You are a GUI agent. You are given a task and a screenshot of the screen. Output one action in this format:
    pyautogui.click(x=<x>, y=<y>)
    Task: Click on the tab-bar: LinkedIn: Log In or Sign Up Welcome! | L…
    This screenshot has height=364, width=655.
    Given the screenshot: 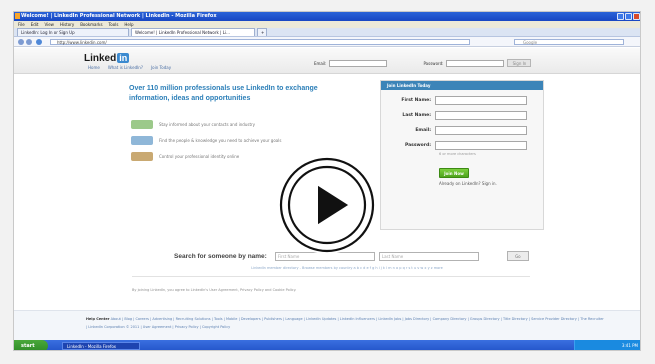 What is the action you would take?
    pyautogui.click(x=327, y=32)
    